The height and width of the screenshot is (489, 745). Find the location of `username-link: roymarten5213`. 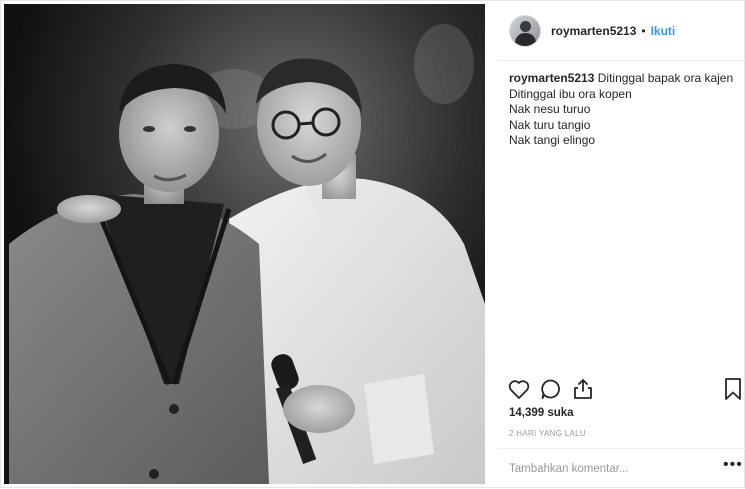

username-link: roymarten5213 is located at coordinates (593, 31).